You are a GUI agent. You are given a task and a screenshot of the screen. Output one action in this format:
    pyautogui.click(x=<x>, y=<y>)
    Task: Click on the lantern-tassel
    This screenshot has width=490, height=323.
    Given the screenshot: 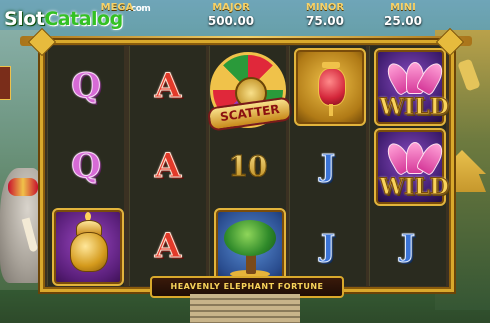 What is the action you would take?
    pyautogui.click(x=331, y=110)
    